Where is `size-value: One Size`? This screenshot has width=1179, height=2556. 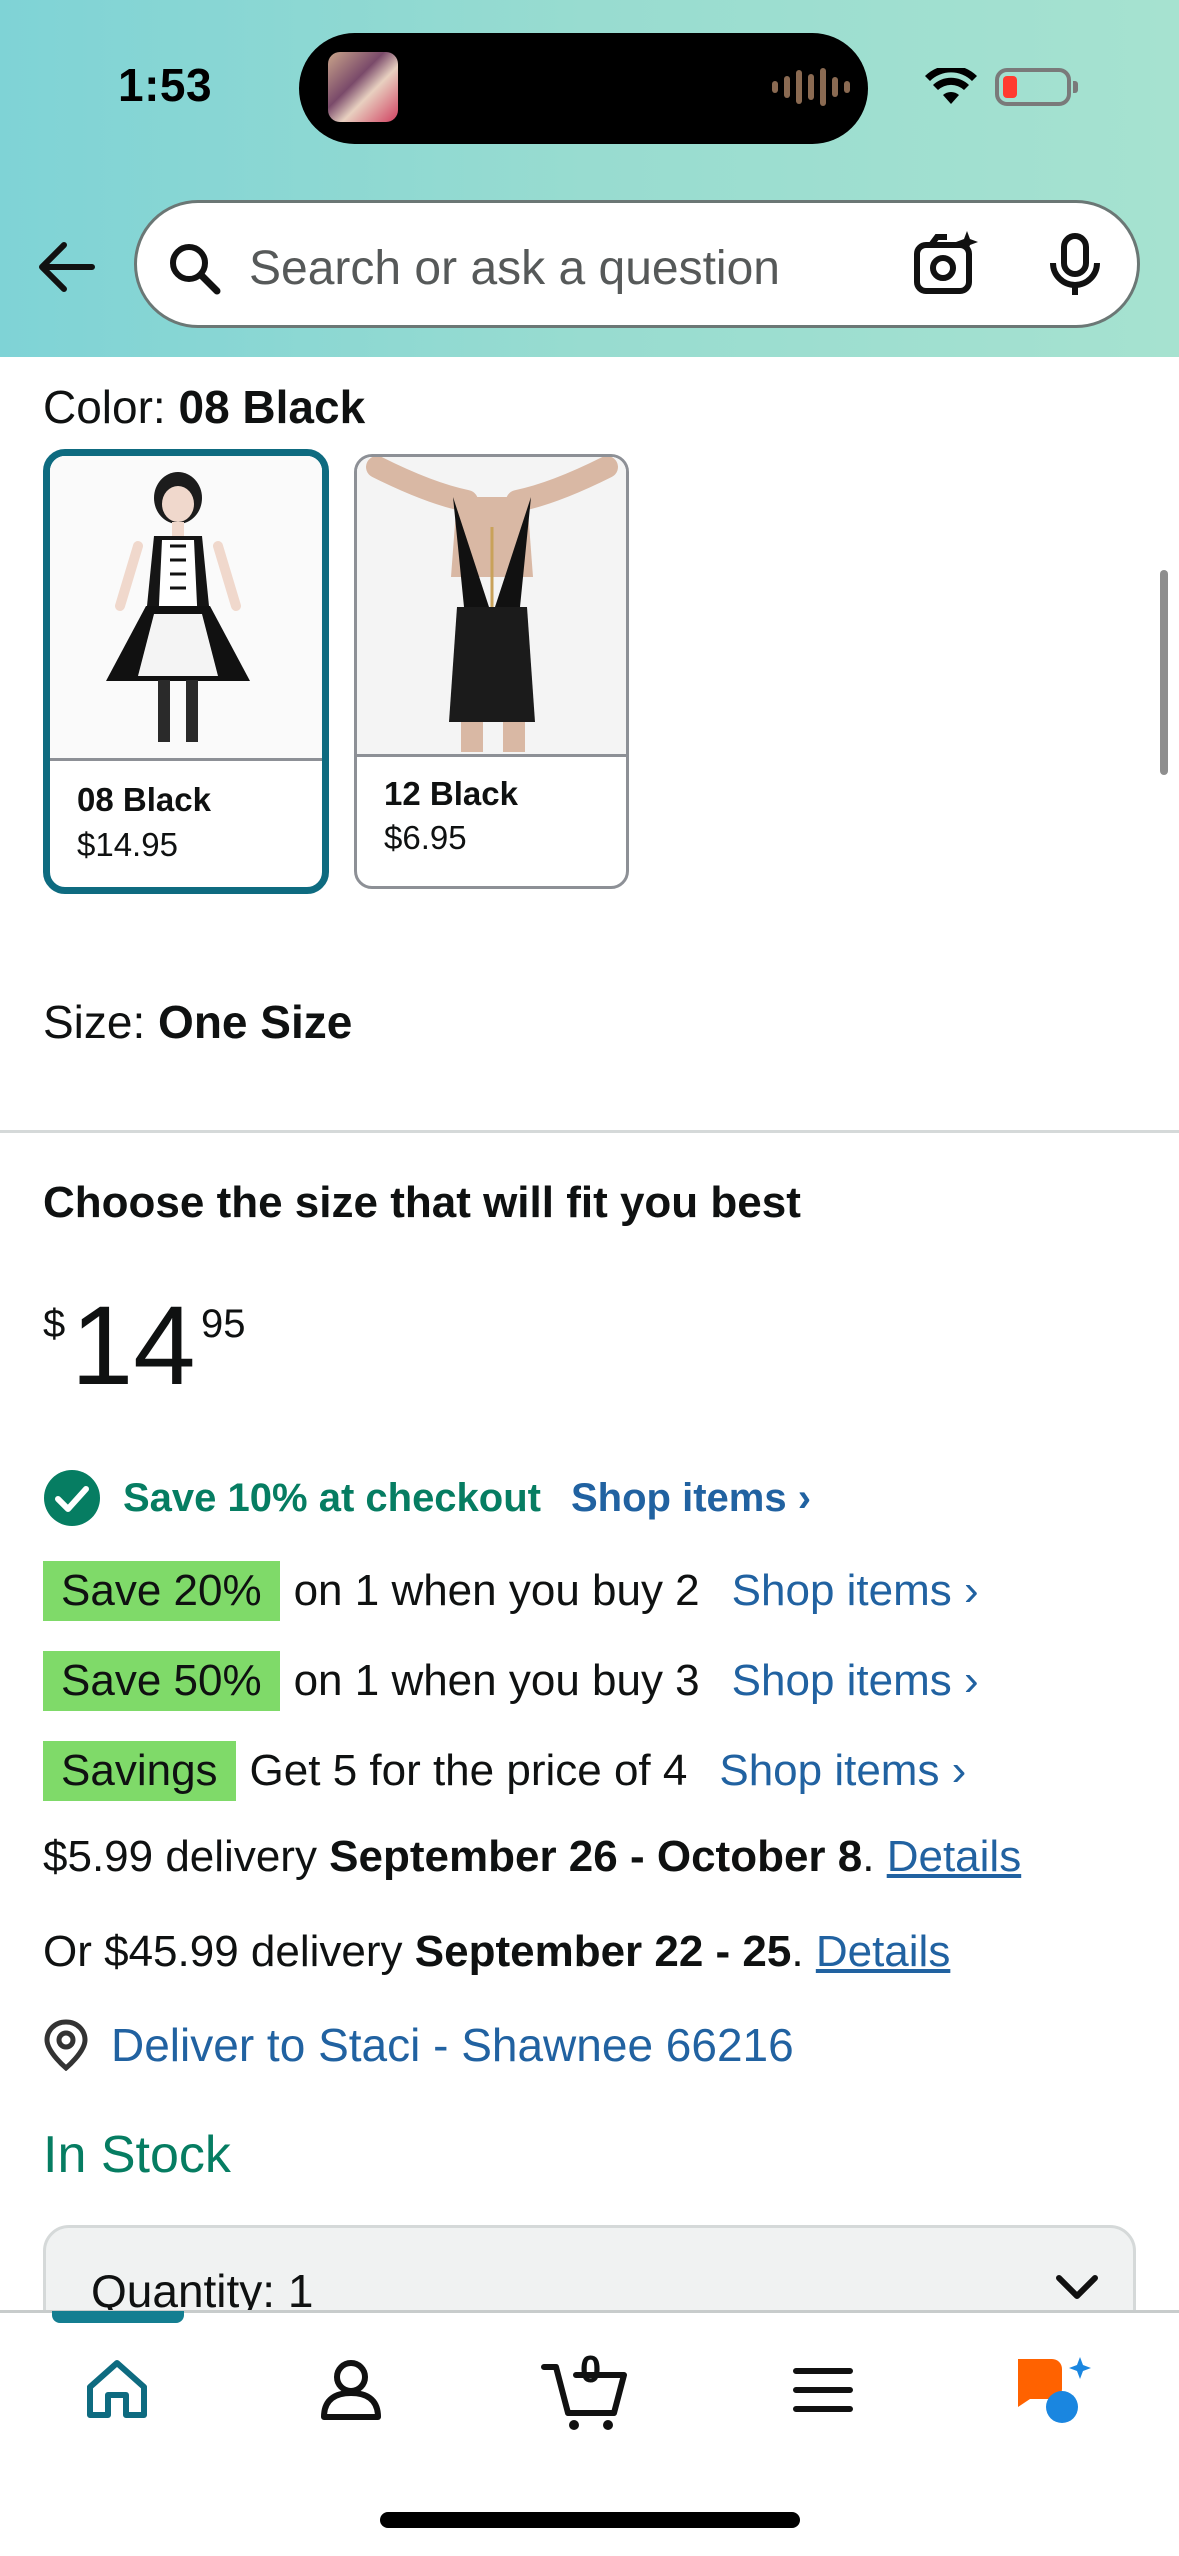
size-value: One Size is located at coordinates (255, 1022).